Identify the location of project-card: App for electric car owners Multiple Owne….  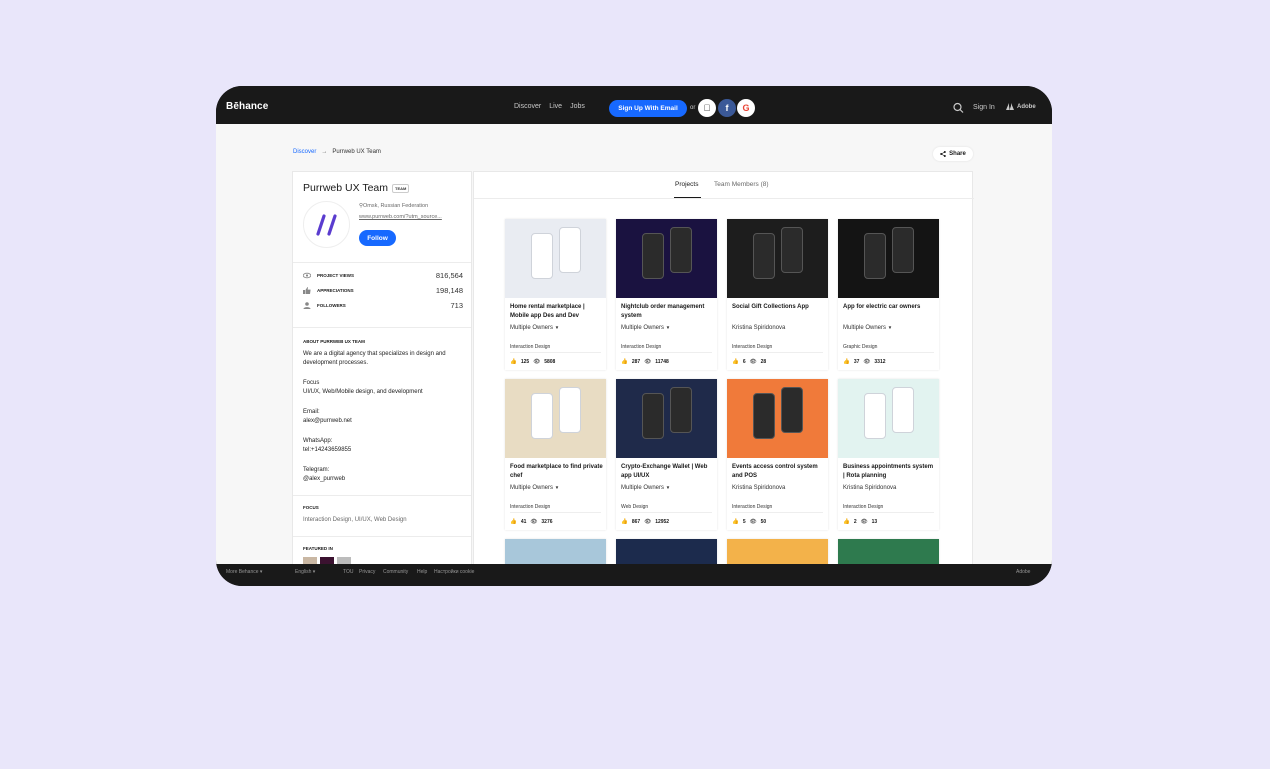
(888, 294).